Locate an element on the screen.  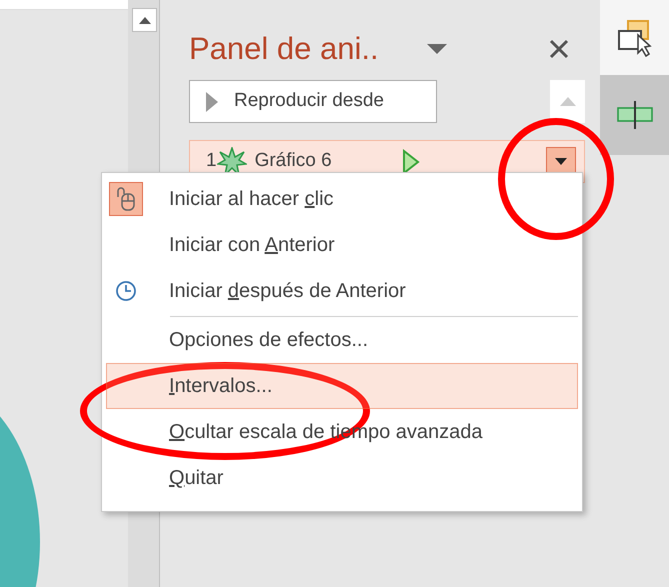
toolbar-button is located at coordinates (634, 37).